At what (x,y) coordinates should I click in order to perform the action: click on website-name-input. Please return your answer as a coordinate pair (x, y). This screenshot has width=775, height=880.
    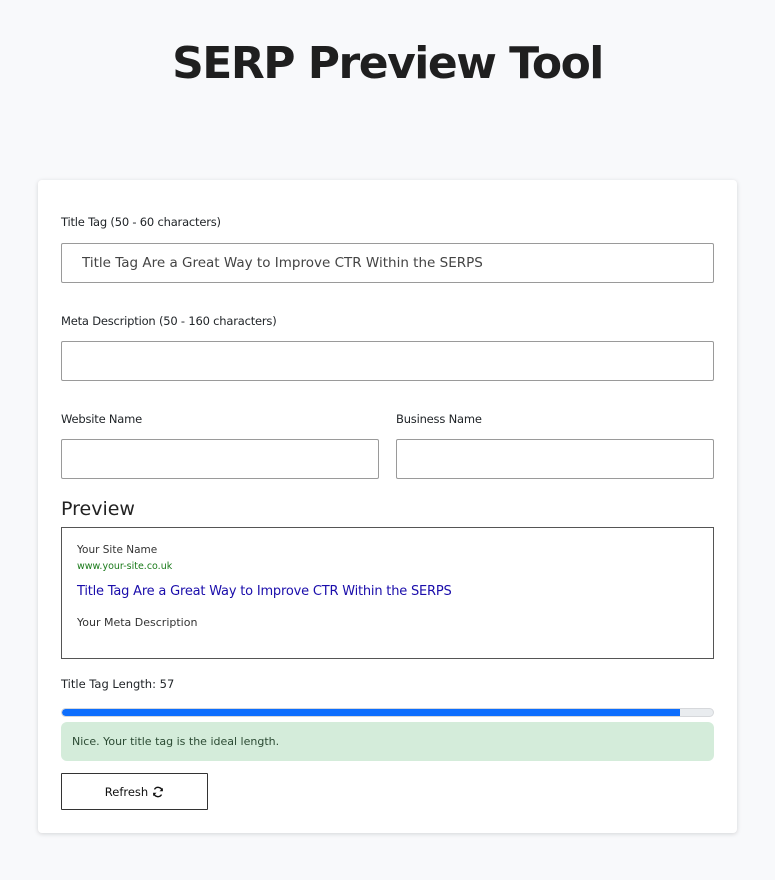
    Looking at the image, I should click on (220, 459).